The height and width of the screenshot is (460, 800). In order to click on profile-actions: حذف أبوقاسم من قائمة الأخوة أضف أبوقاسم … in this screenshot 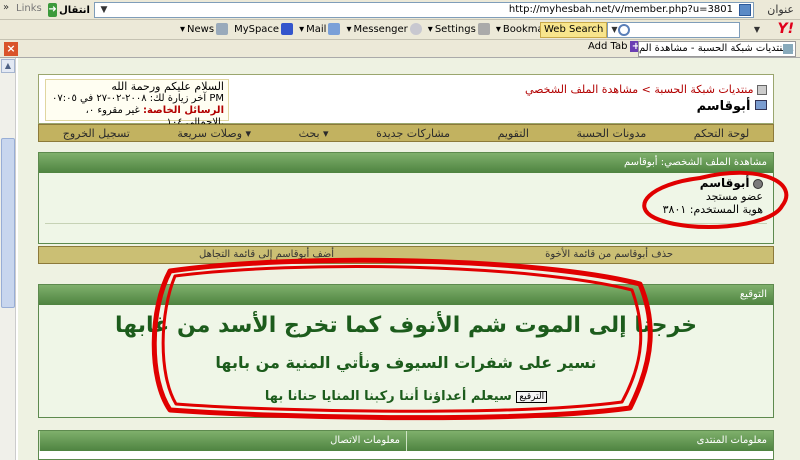, I will do `click(406, 255)`.